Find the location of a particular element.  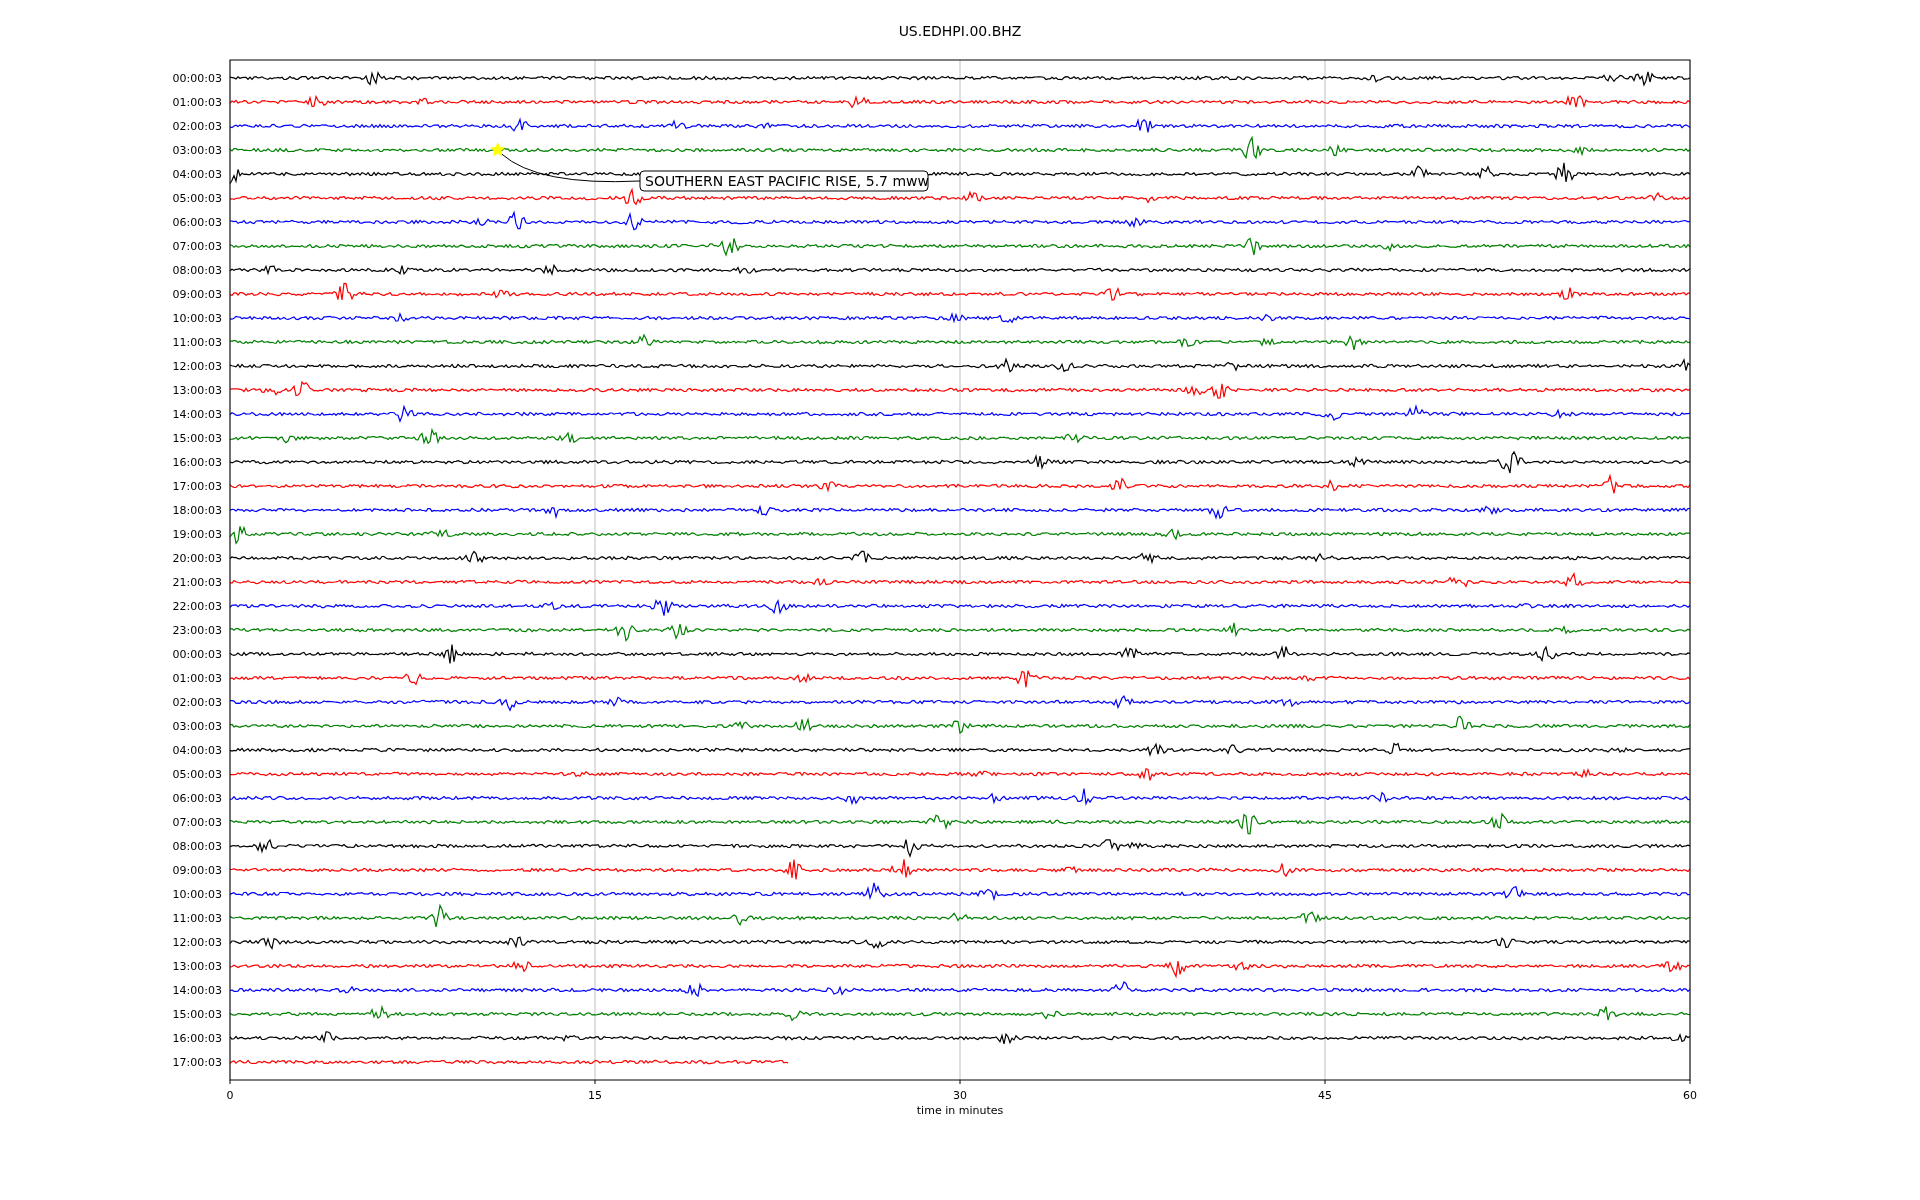

time-label: 18:00:03 is located at coordinates (197, 510).